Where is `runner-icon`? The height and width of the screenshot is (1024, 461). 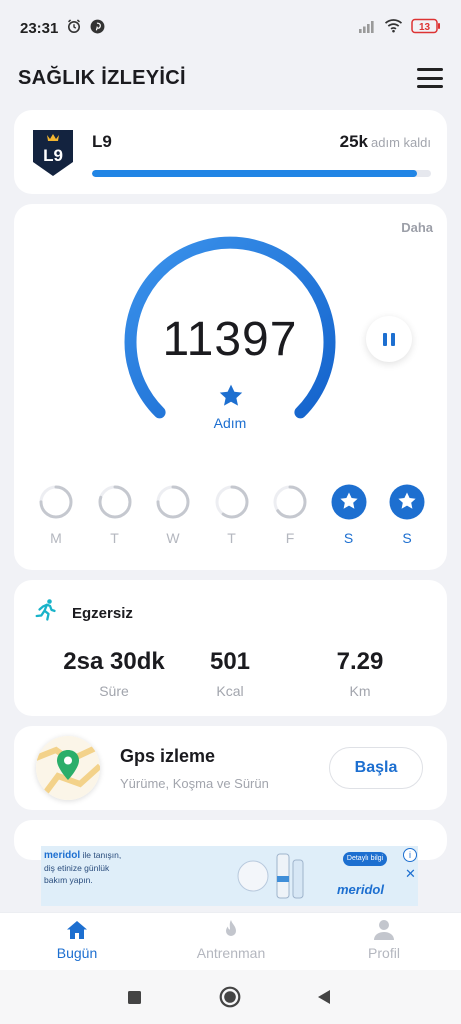
runner-icon is located at coordinates (46, 610).